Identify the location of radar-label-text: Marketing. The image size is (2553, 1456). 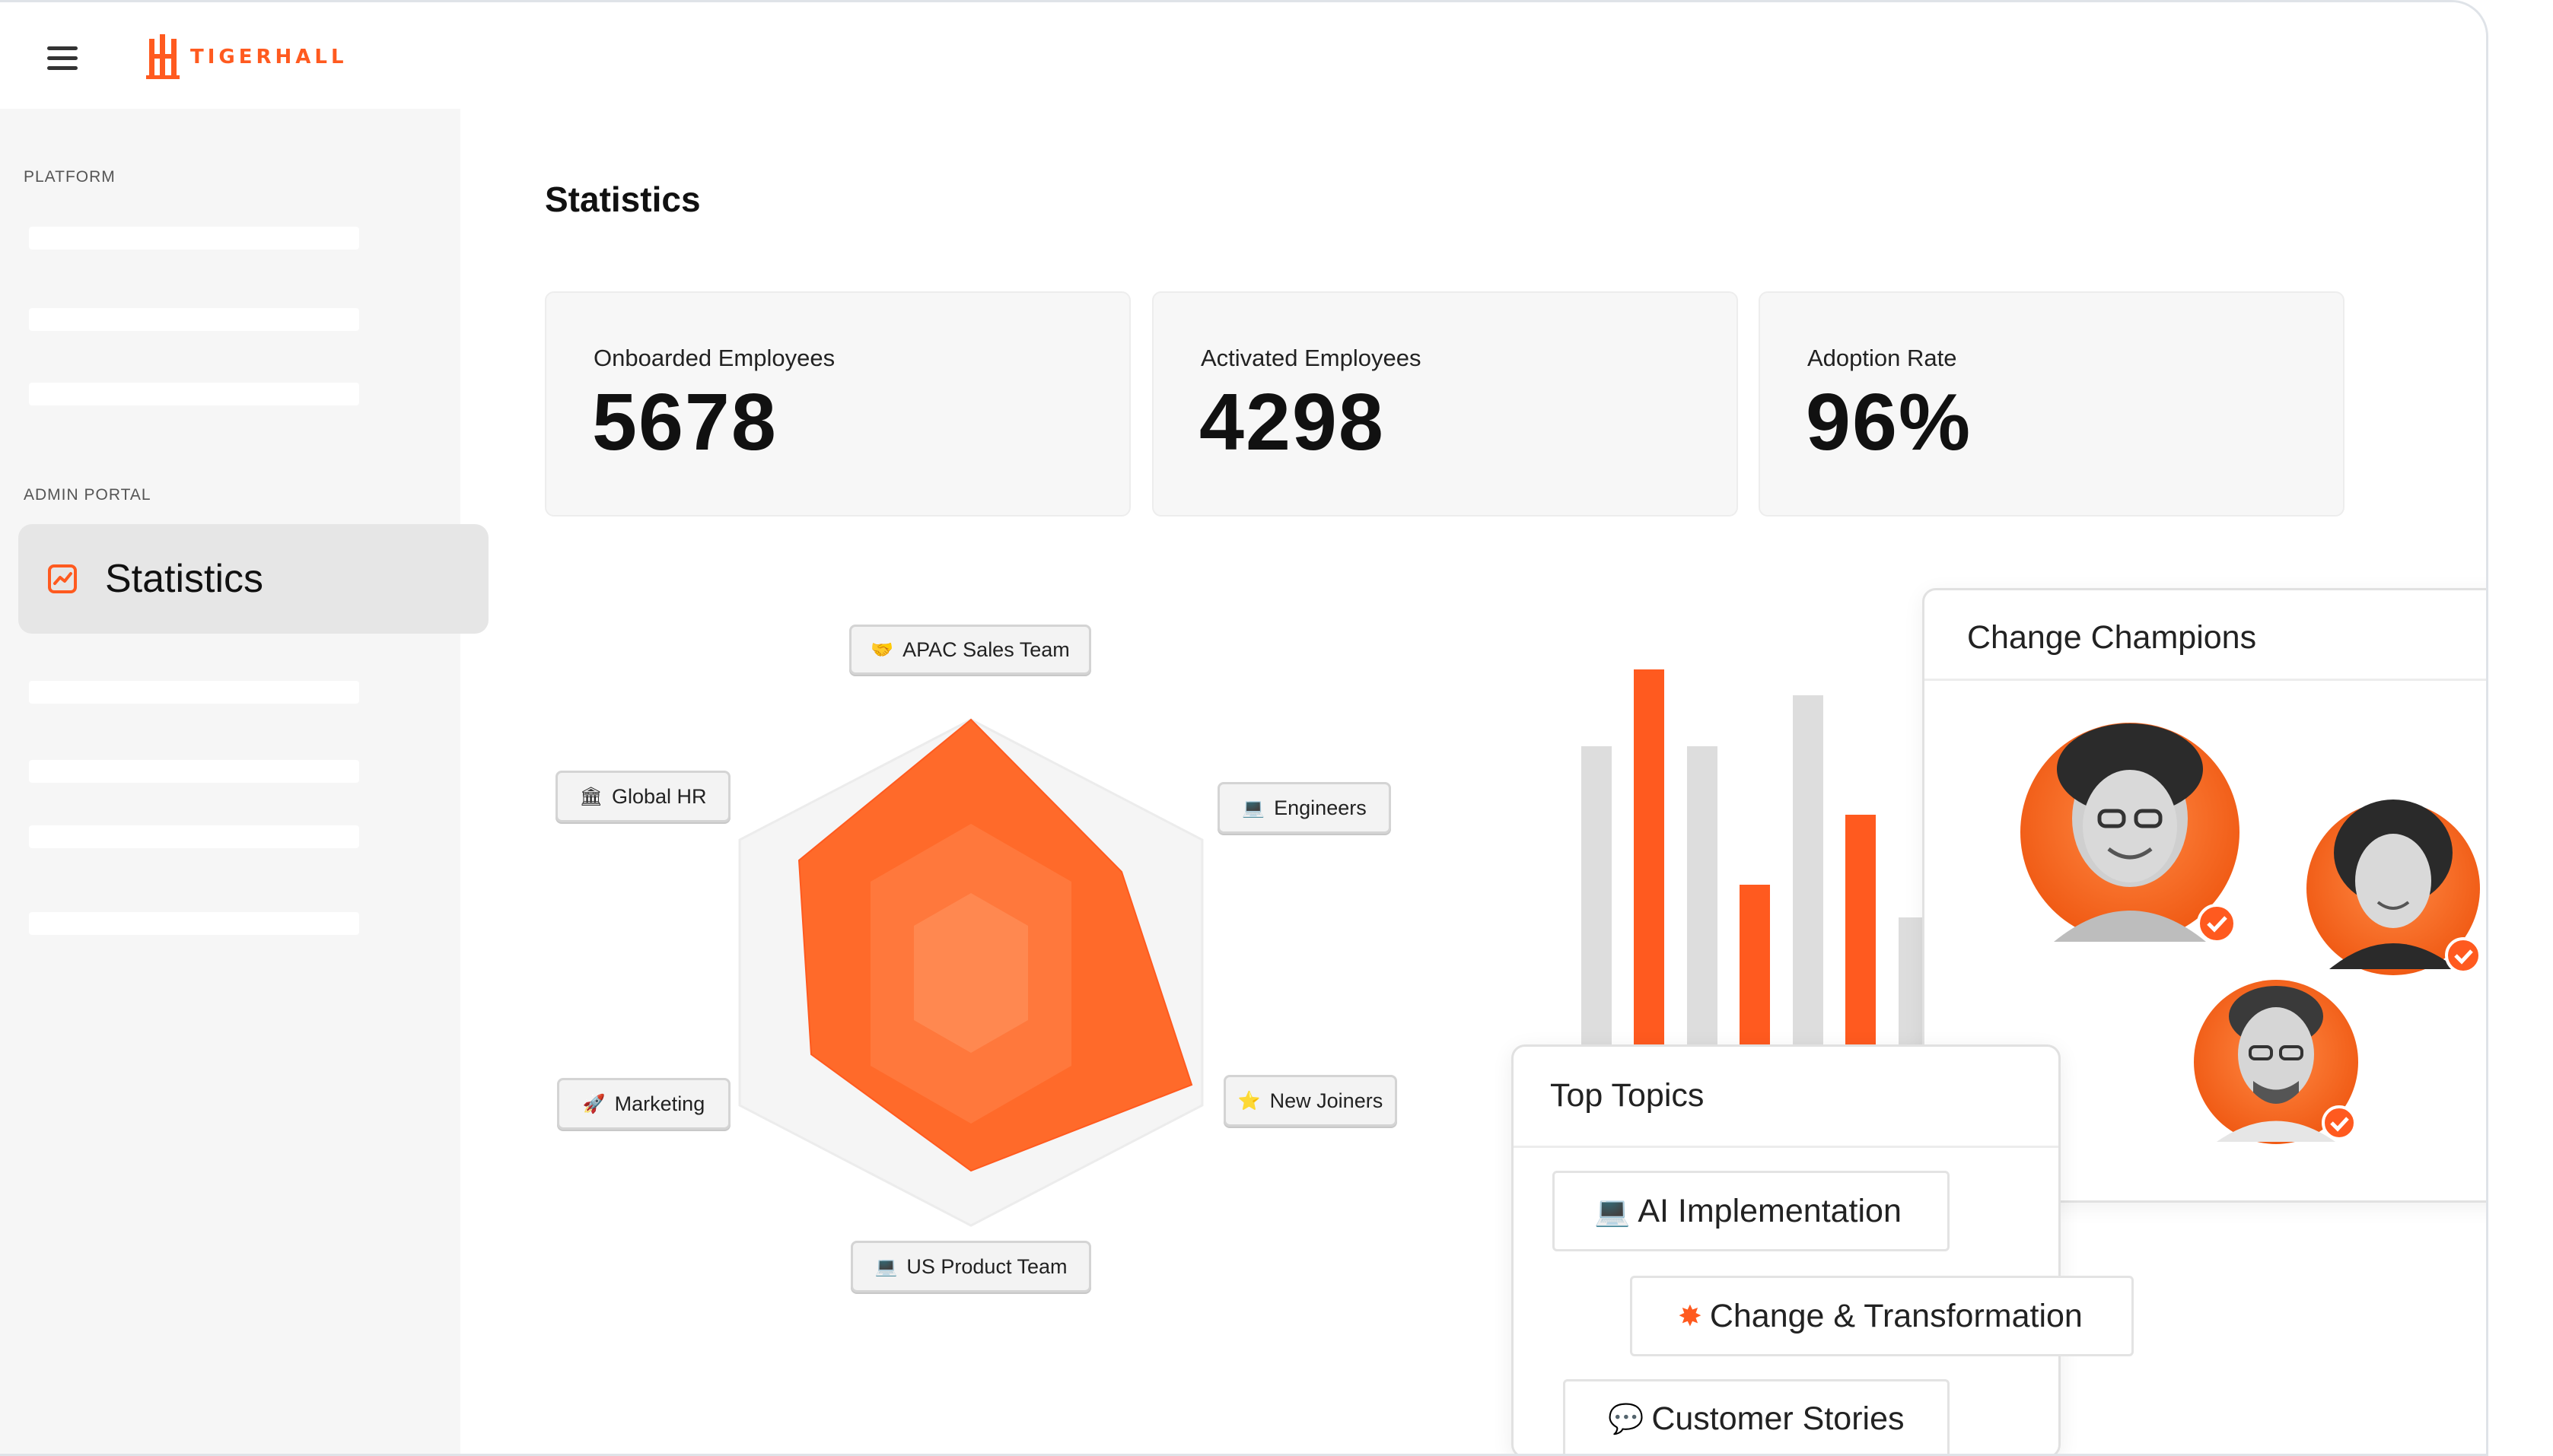
(659, 1103).